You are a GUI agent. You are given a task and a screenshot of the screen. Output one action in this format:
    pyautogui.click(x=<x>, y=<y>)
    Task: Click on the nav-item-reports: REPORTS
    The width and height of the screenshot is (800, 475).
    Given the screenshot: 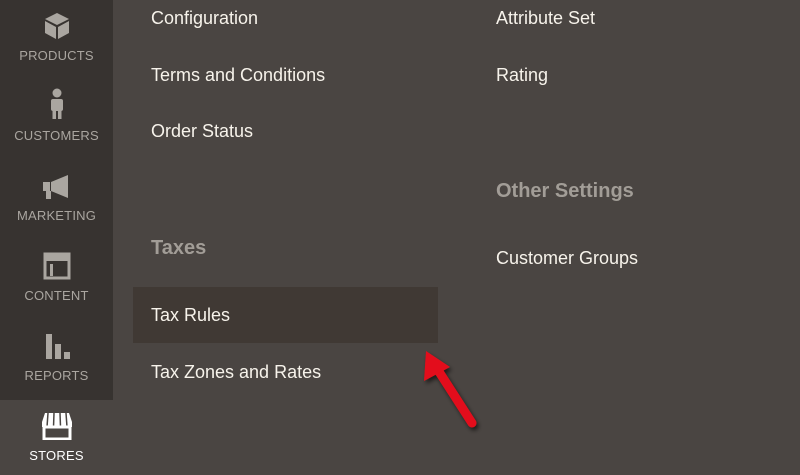 What is the action you would take?
    pyautogui.click(x=56, y=360)
    